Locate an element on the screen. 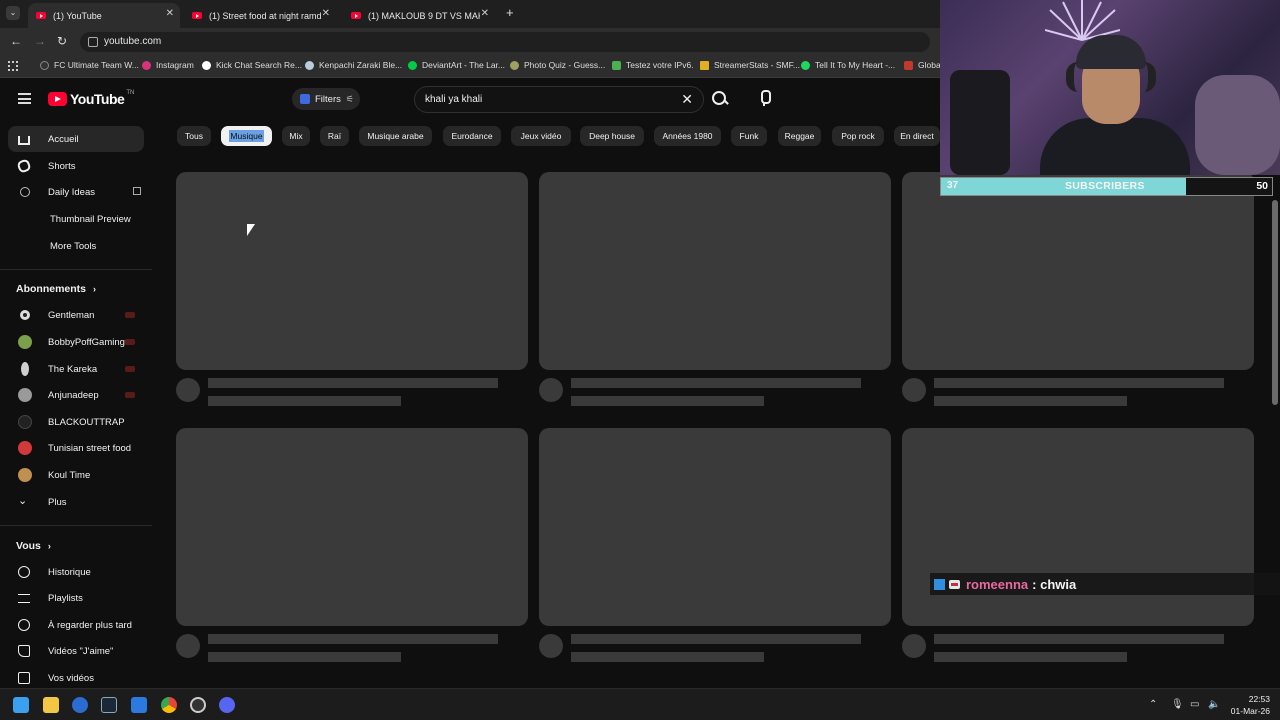  system-clock: 22:53 01-Mar-26 is located at coordinates (1250, 705).